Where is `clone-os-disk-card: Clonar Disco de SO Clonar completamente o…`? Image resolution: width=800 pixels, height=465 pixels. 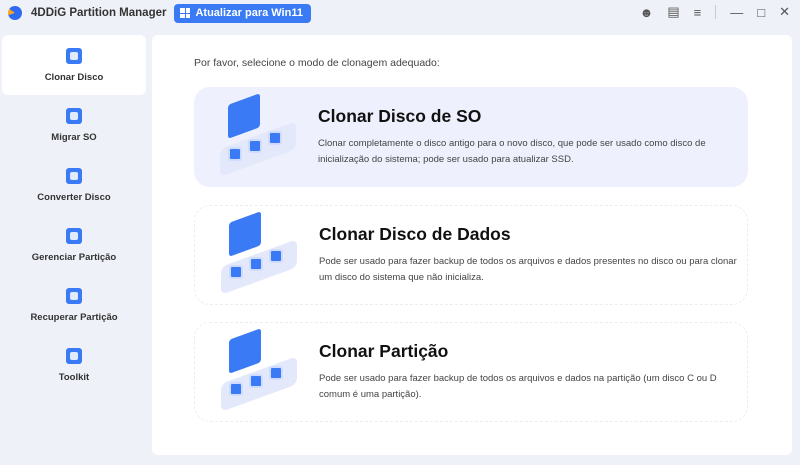 clone-os-disk-card: Clonar Disco de SO Clonar completamente o… is located at coordinates (471, 137).